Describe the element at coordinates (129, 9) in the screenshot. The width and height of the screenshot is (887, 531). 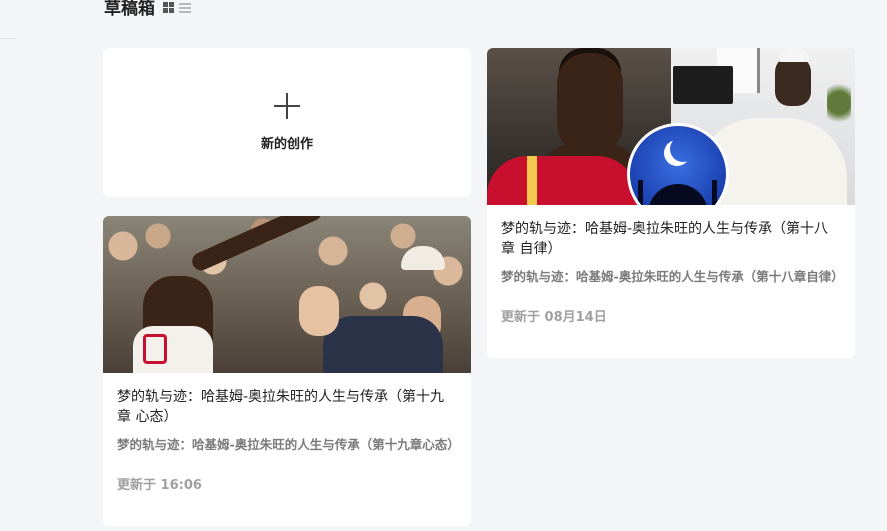
I see `page-title: 草稿箱` at that location.